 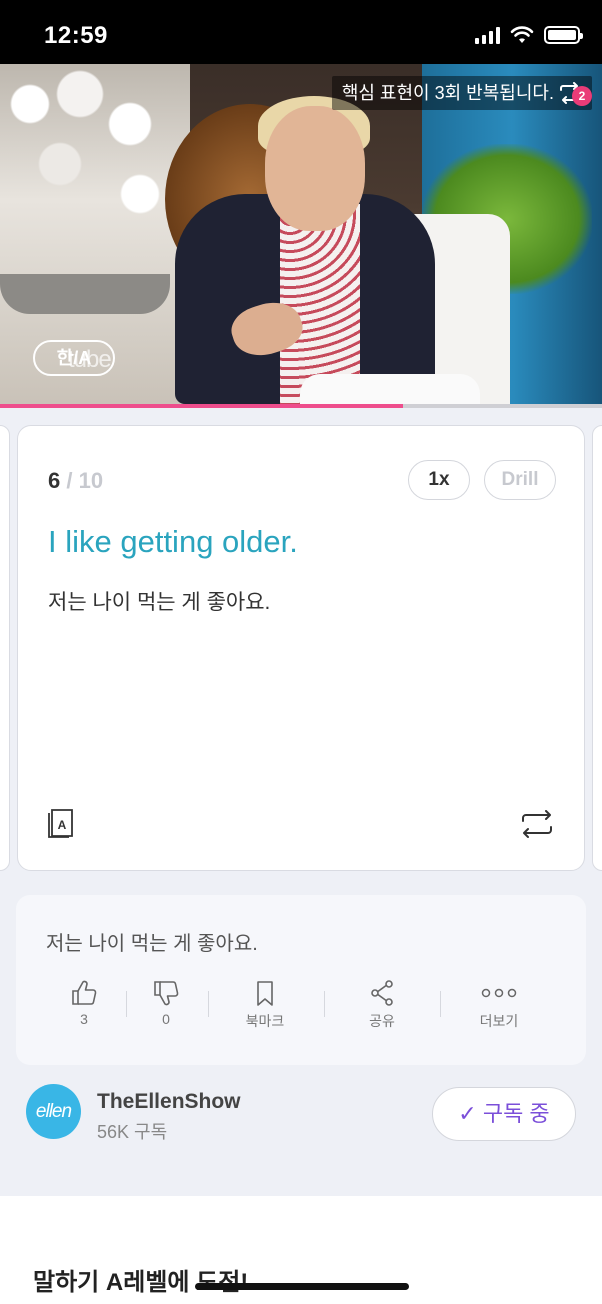 I want to click on bookmark-icon, so click(x=265, y=993).